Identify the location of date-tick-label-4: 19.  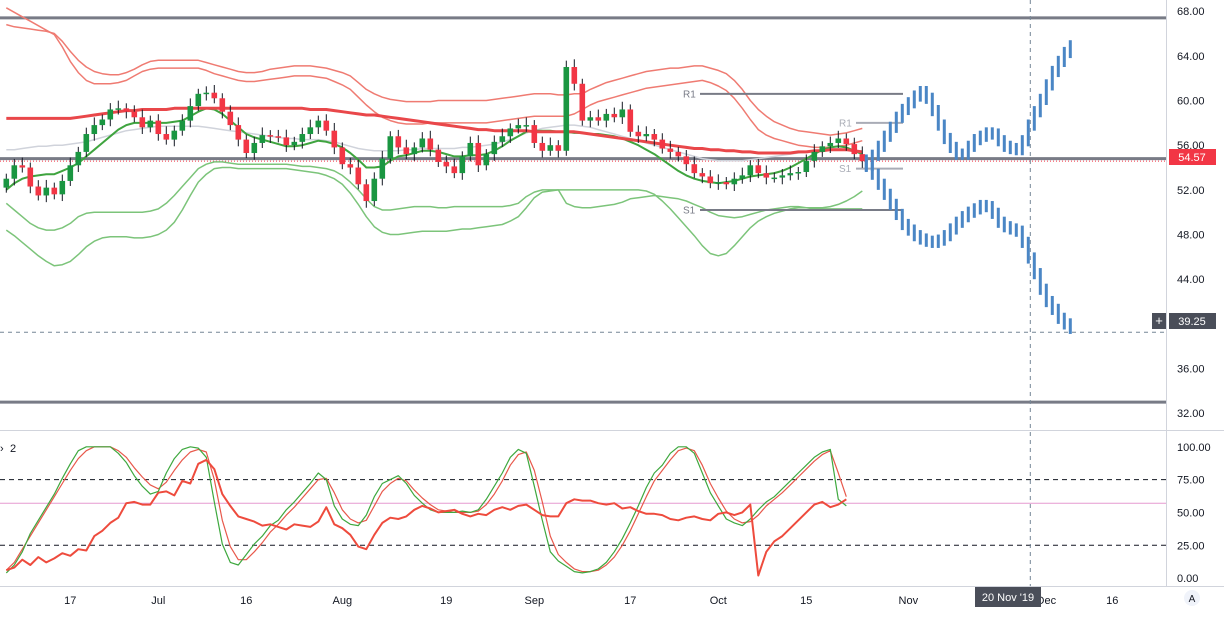
(446, 601).